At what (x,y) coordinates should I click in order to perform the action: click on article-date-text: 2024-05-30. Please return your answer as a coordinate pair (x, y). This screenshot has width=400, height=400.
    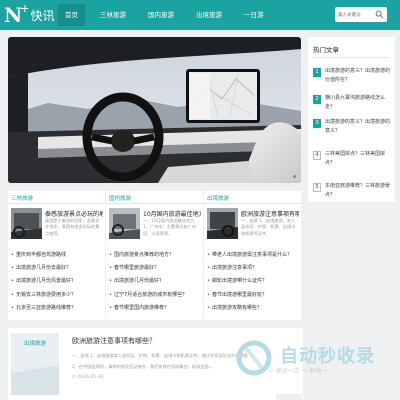
    Looking at the image, I should click on (90, 377).